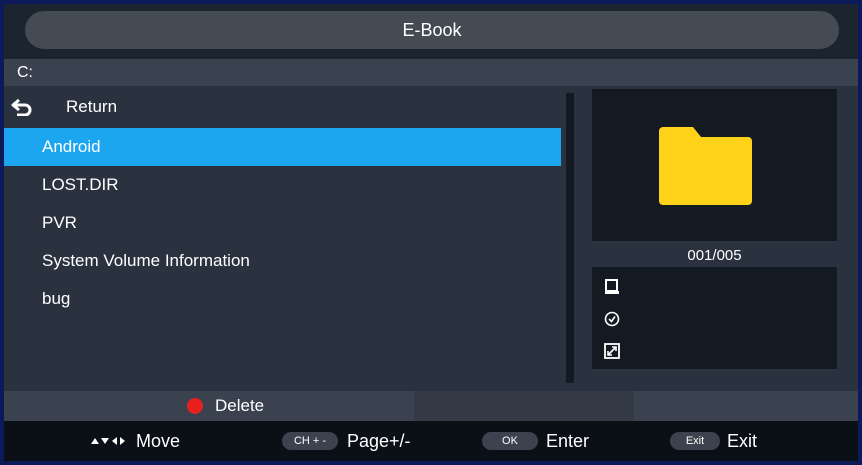 This screenshot has height=465, width=862. What do you see at coordinates (282, 223) in the screenshot?
I see `list-item-pvr: PVR` at bounding box center [282, 223].